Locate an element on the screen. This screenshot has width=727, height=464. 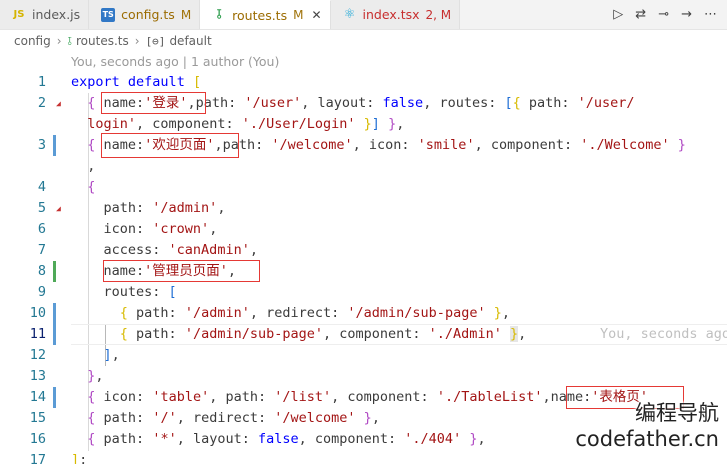
react-file-icon: ⚛ is located at coordinates (349, 14).